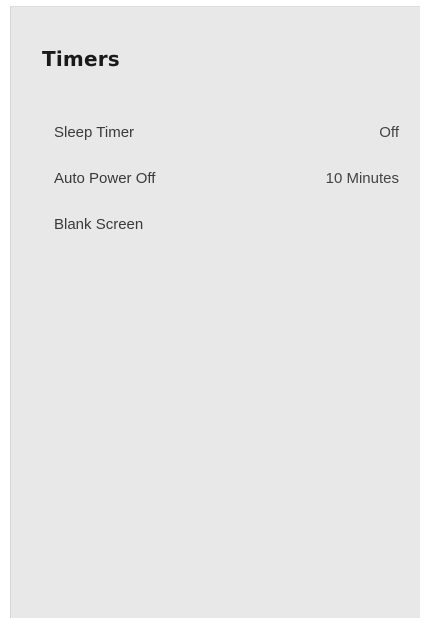  Describe the element at coordinates (220, 132) in the screenshot. I see `menu-item-sleep-timer: Sleep Timer Off` at that location.